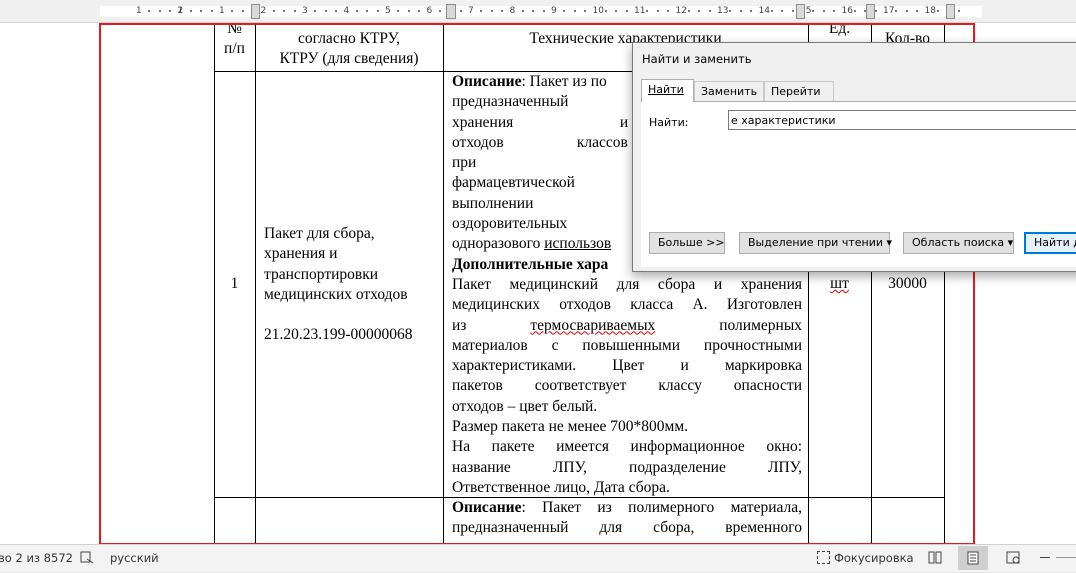  Describe the element at coordinates (263, 11) in the screenshot. I see `ruler-label: 2` at that location.